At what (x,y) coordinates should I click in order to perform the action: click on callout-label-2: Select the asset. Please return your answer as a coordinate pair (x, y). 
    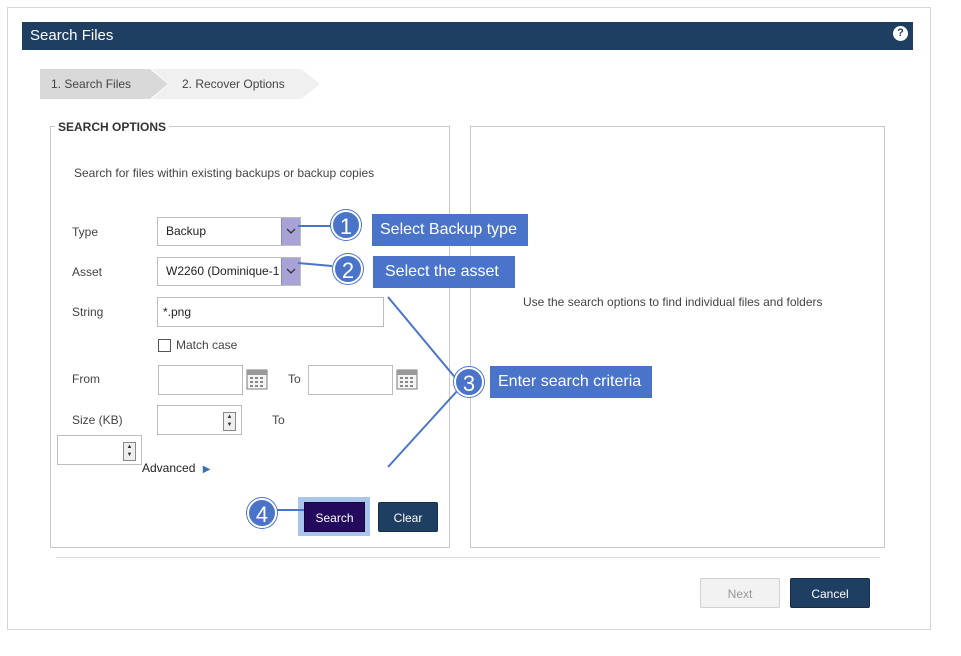
    Looking at the image, I should click on (444, 272).